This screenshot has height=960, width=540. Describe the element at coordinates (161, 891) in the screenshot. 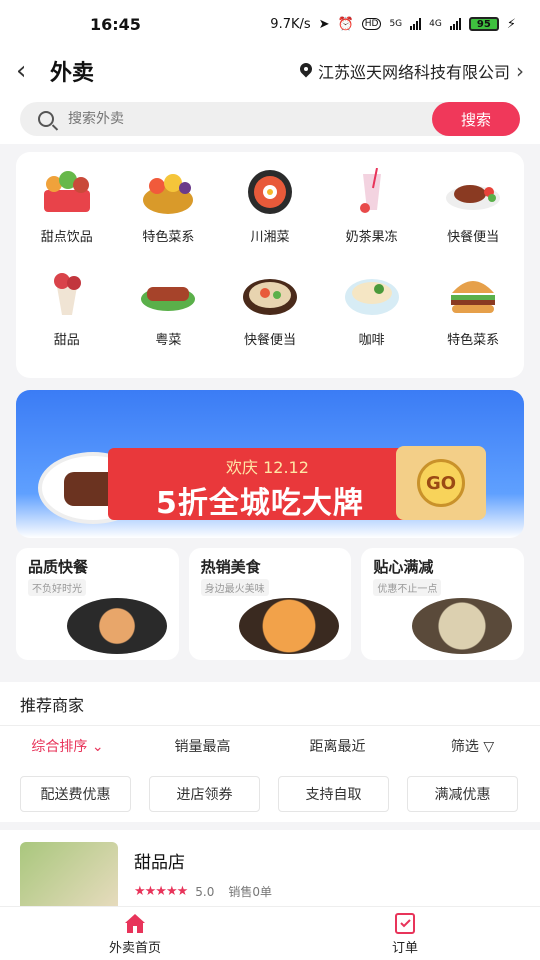

I see `star-rating-icon: ★★★★★` at that location.